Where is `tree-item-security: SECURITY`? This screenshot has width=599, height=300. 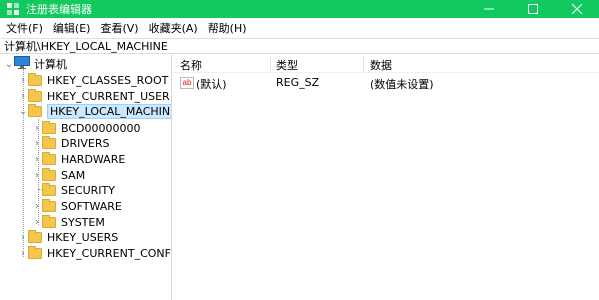 tree-item-security: SECURITY is located at coordinates (73, 190).